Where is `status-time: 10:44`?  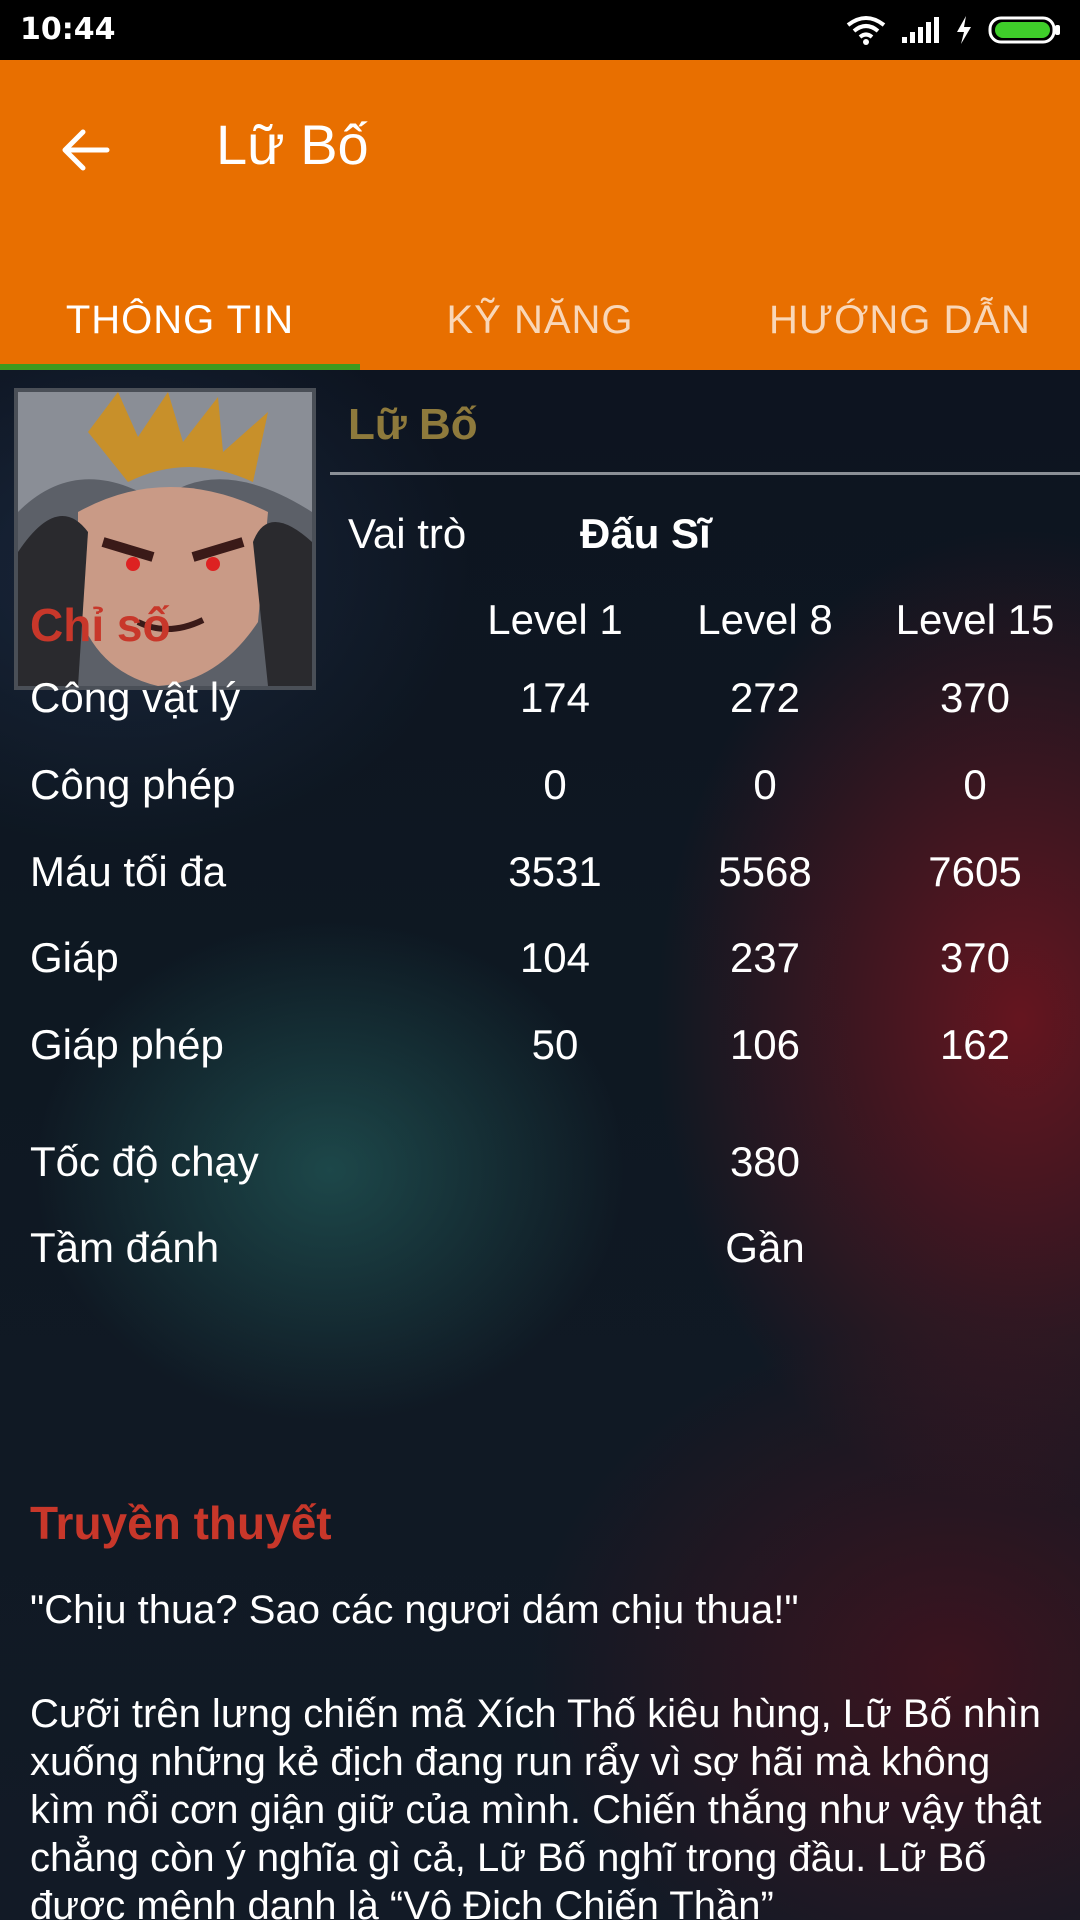 status-time: 10:44 is located at coordinates (68, 29).